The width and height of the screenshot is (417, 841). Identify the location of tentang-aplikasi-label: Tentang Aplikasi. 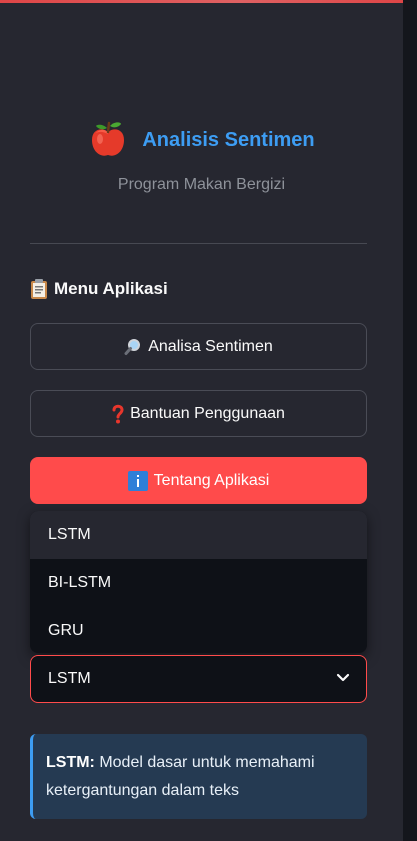
(211, 480).